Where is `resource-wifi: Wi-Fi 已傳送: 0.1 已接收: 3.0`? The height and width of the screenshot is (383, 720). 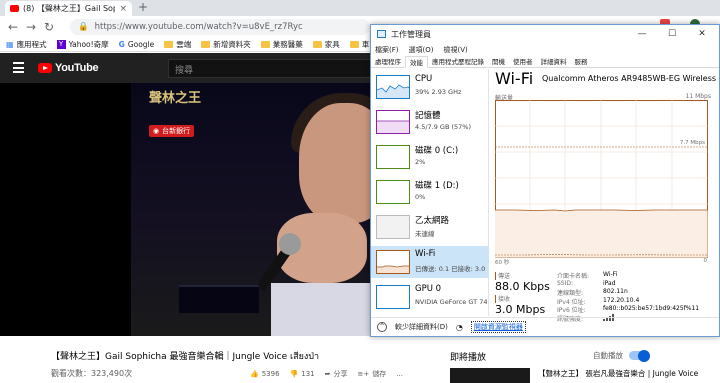
resource-wifi: Wi-Fi 已傳送: 0.1 已接收: 3.0 is located at coordinates (430, 262).